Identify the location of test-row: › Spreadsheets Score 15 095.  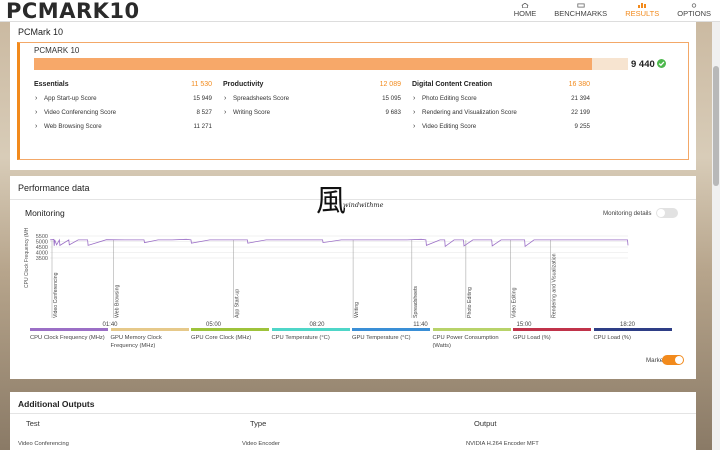
(312, 102).